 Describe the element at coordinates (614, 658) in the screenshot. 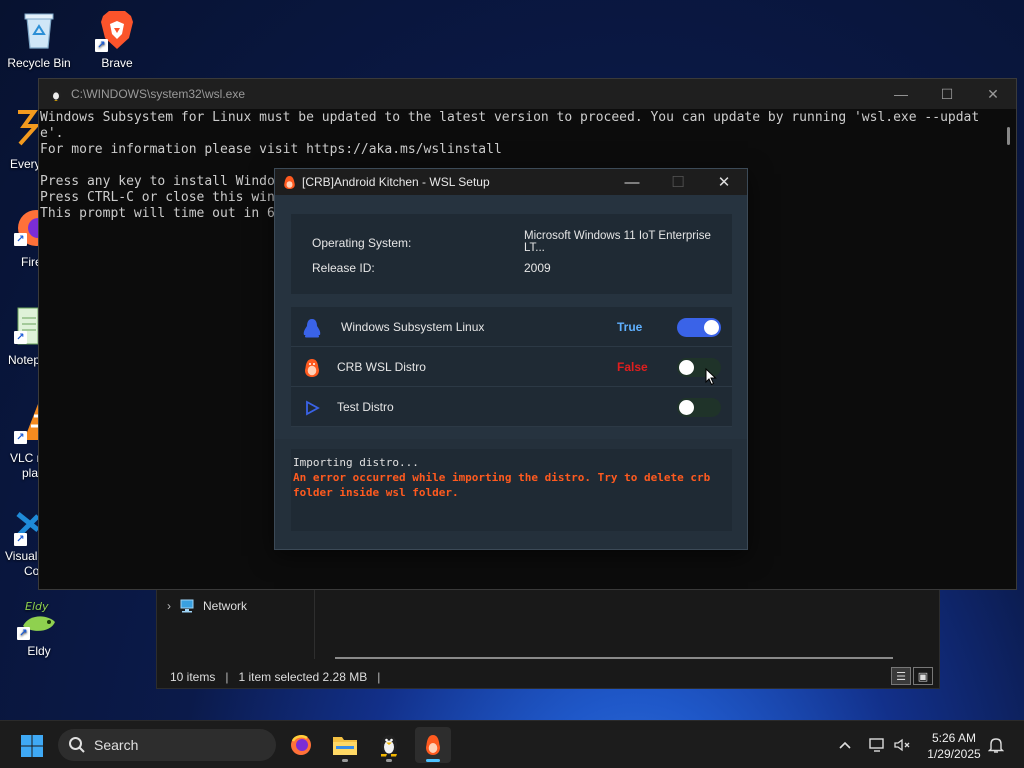

I see `horizontal-scrollbar` at that location.